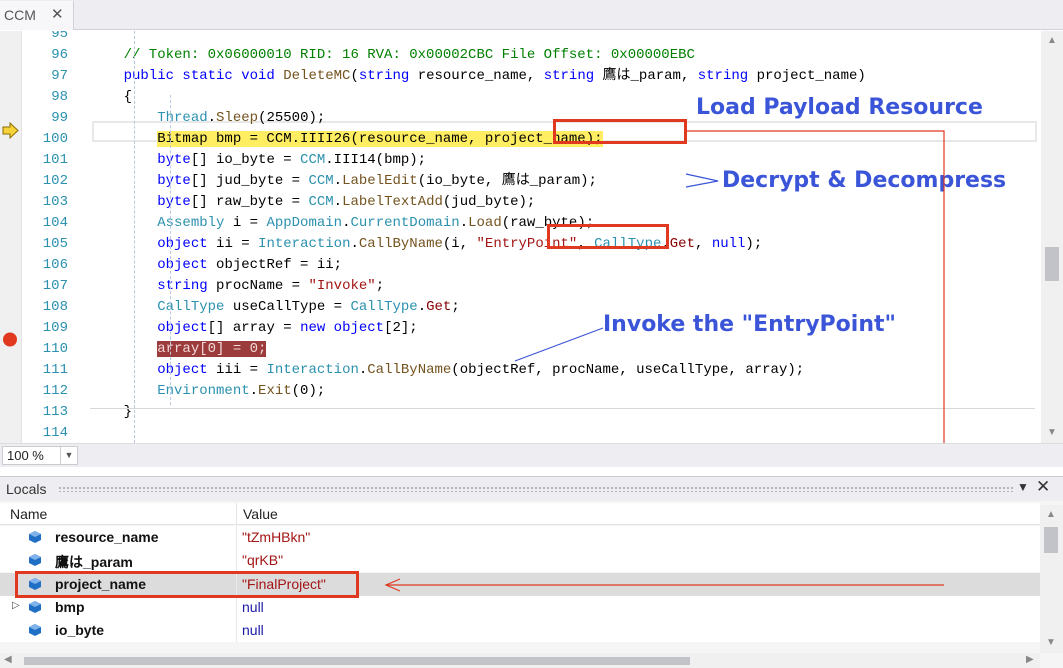 The width and height of the screenshot is (1063, 668). I want to click on tab-title: CCM, so click(20, 15).